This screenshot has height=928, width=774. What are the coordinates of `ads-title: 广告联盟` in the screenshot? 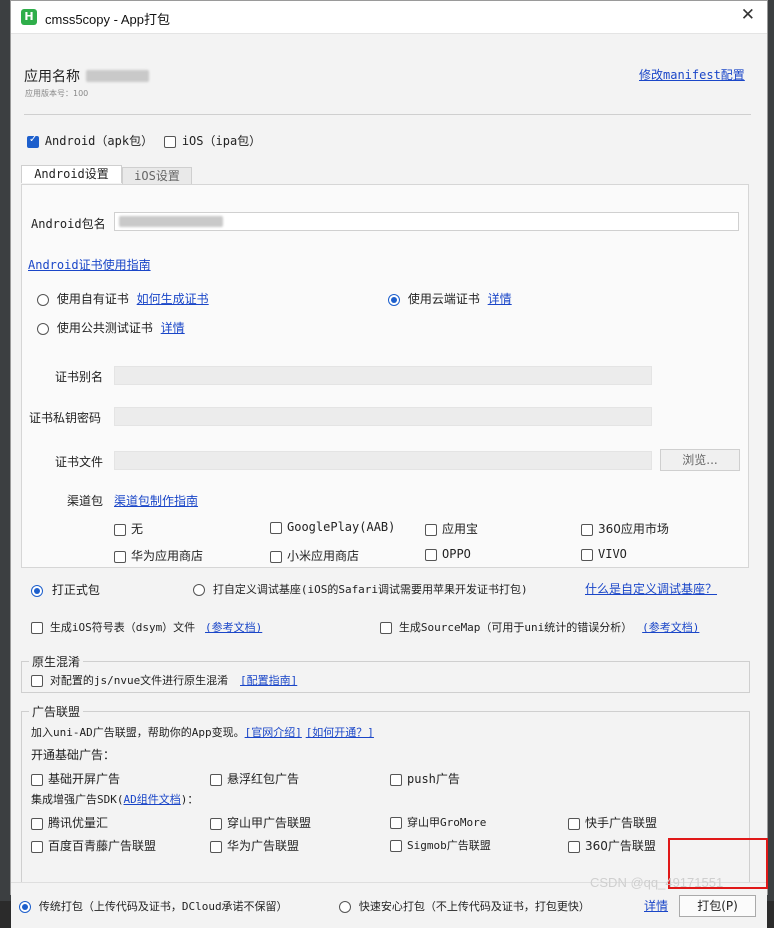 It's located at (56, 711).